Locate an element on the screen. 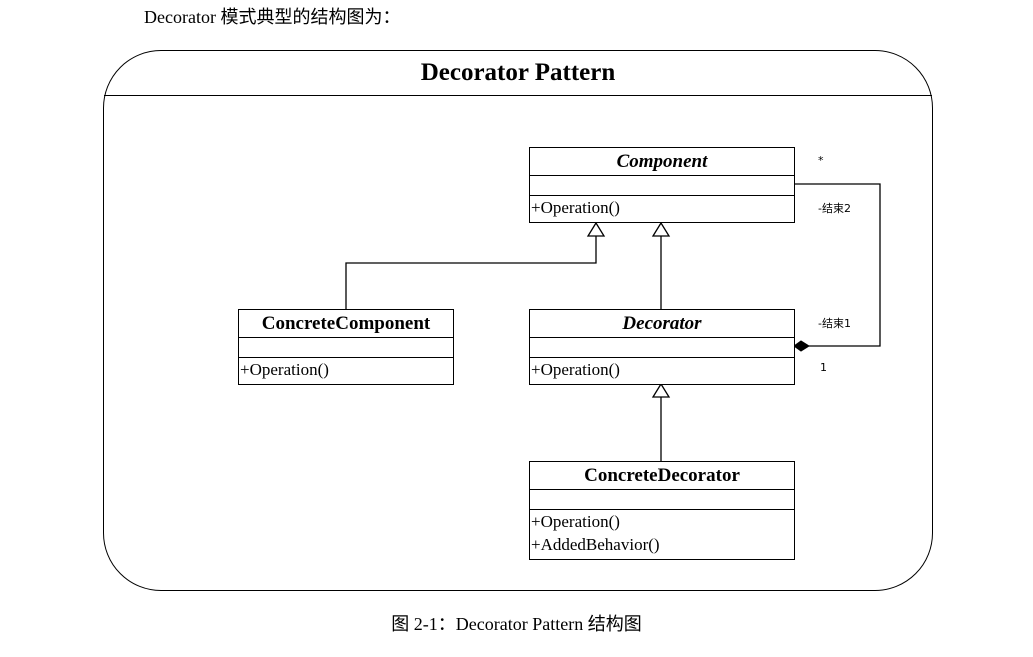 Image resolution: width=1033 pixels, height=657 pixels. class-component-name: Component is located at coordinates (662, 162).